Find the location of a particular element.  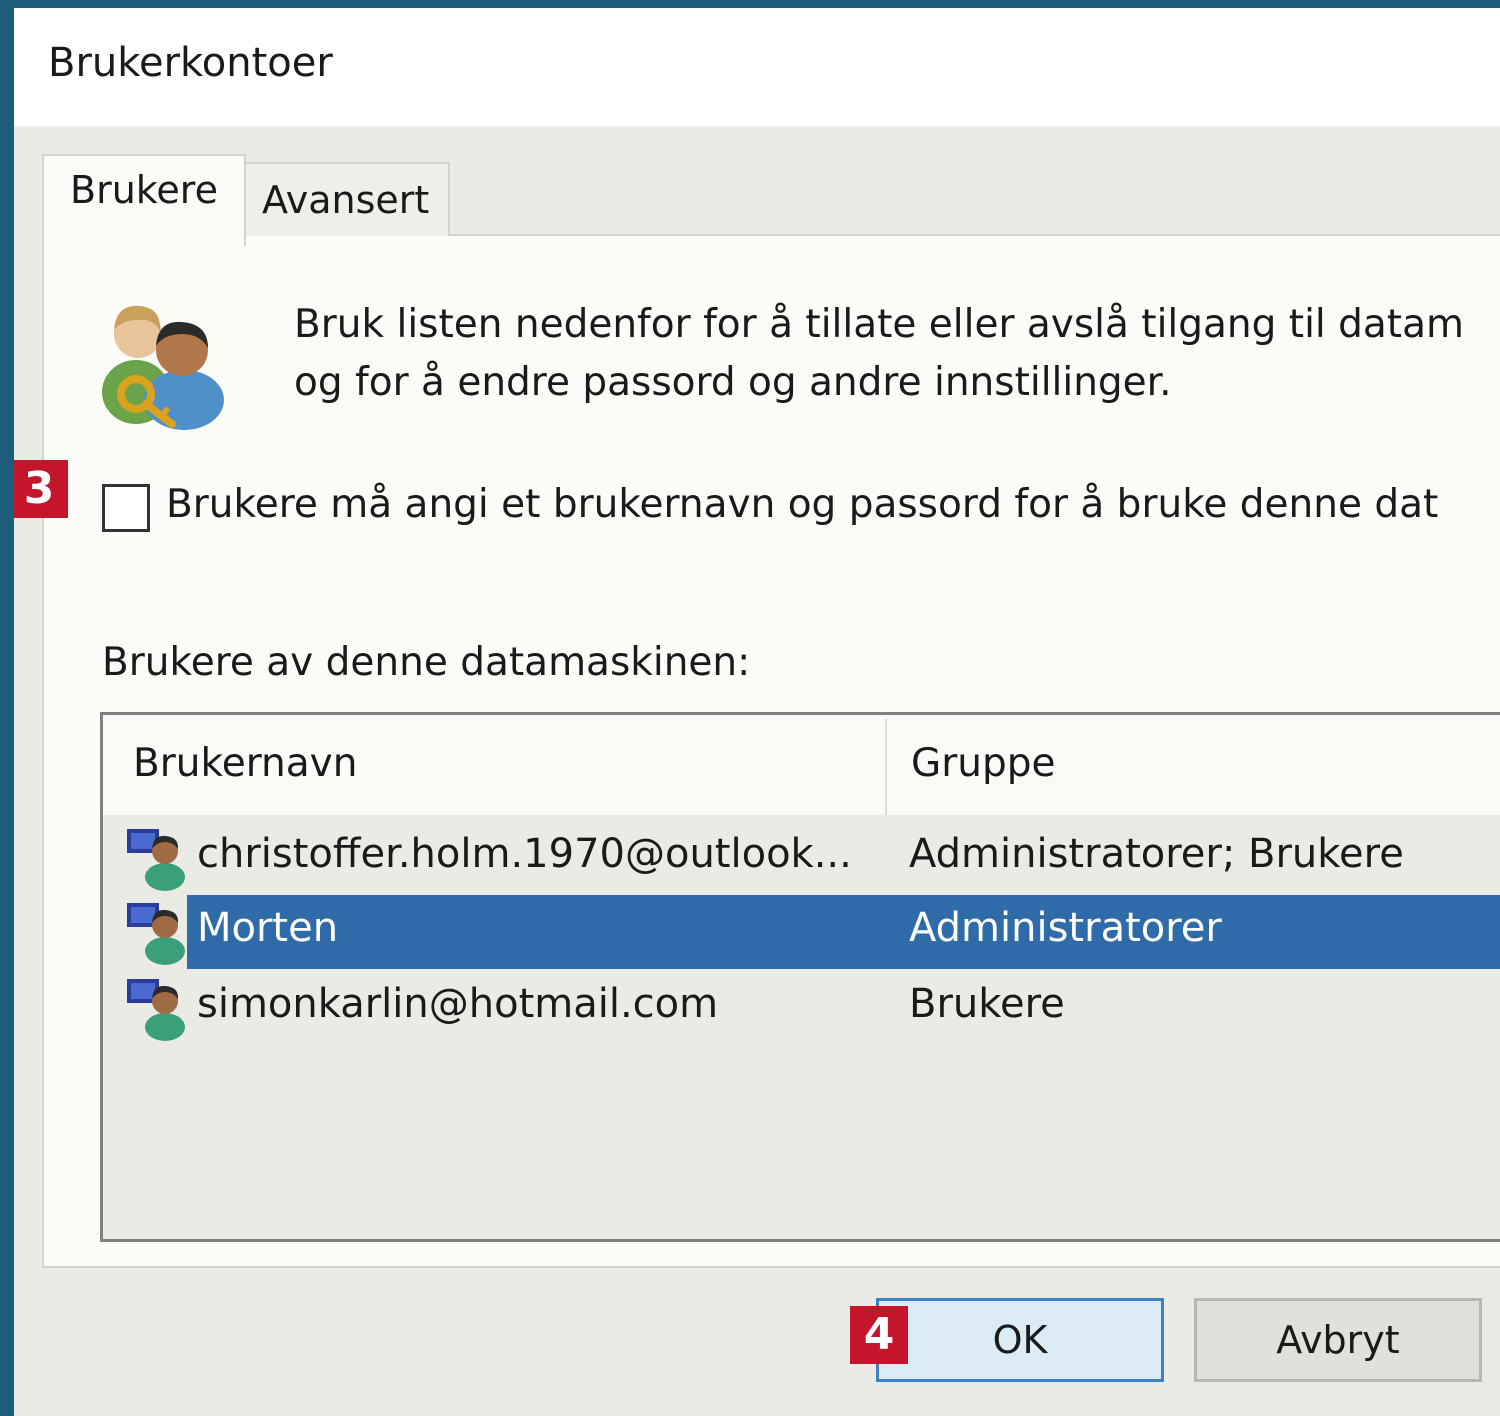

ok-button: OK is located at coordinates (1020, 1340).